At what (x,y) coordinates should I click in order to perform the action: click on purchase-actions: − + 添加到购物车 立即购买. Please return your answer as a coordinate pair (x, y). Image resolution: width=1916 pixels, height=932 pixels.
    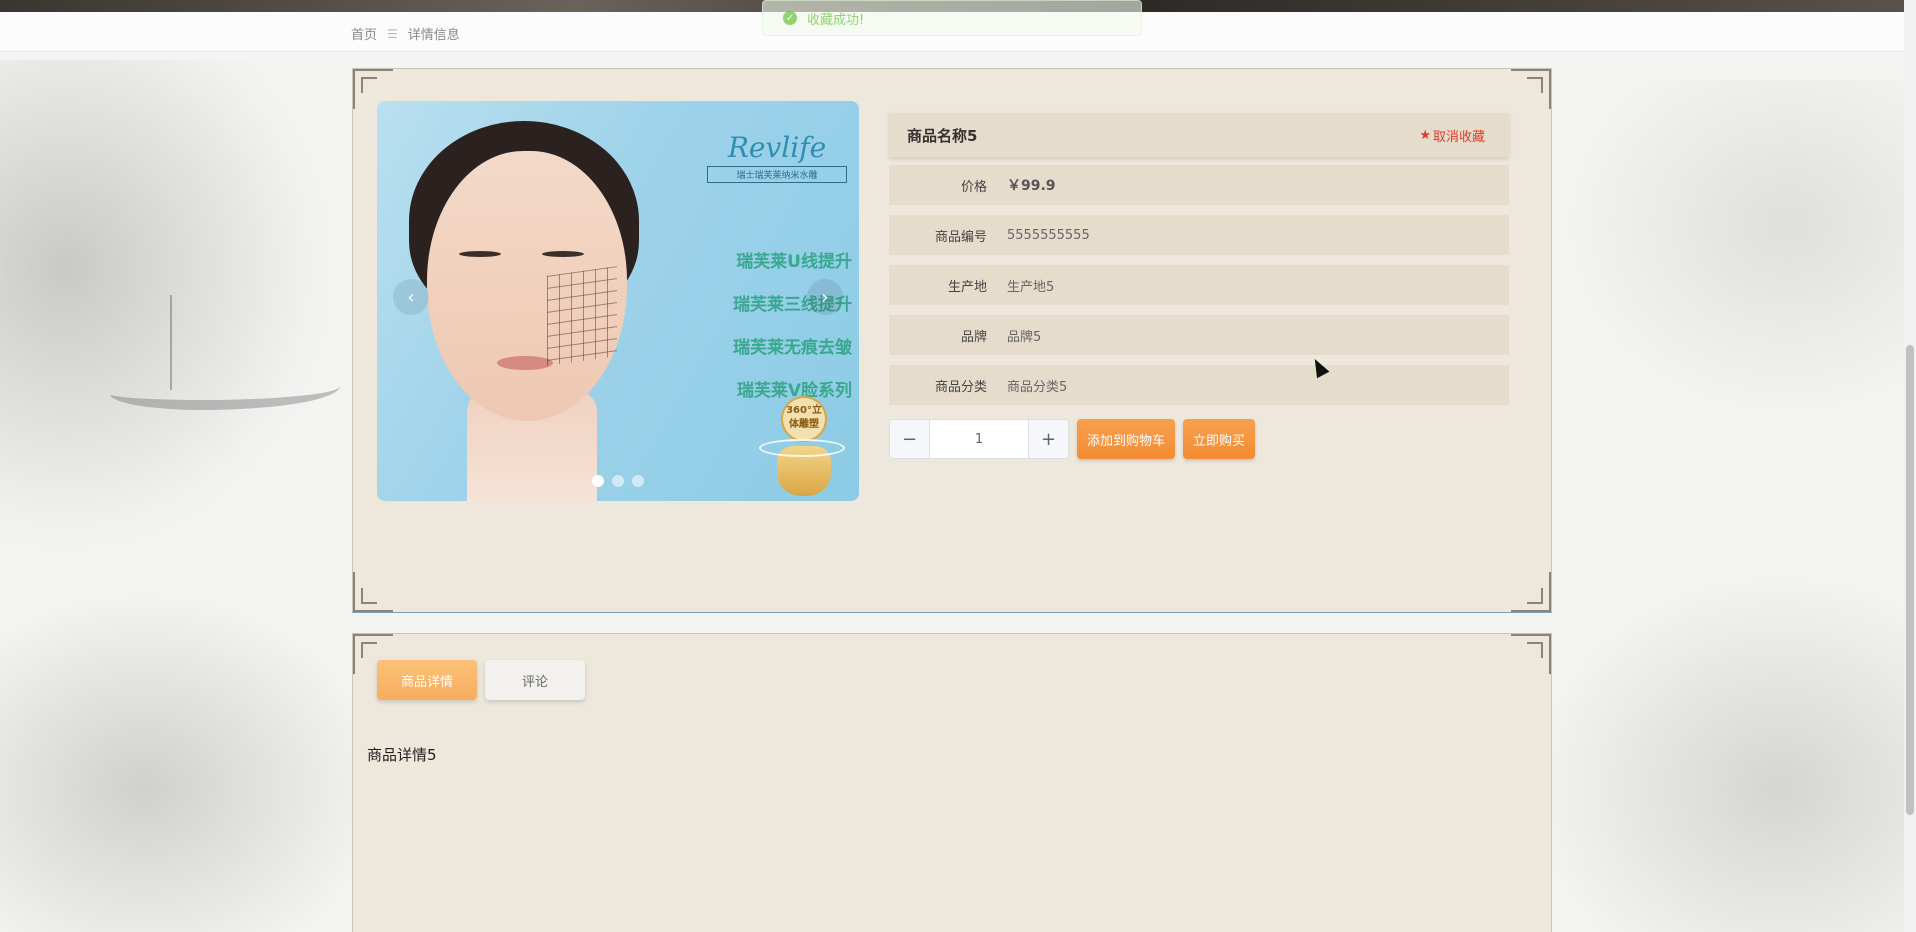
    Looking at the image, I should click on (1199, 439).